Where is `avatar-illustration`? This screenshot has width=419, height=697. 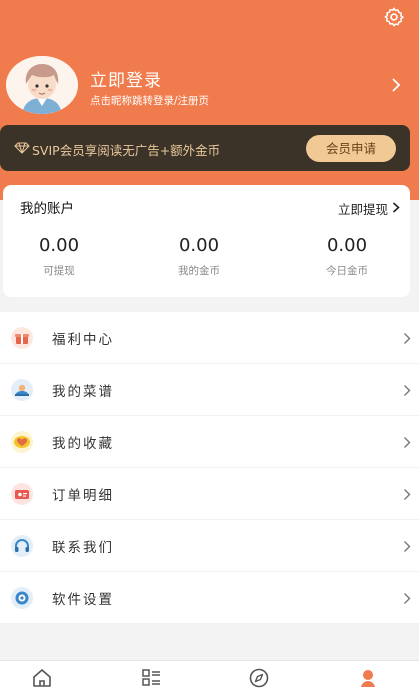
avatar-illustration is located at coordinates (42, 85).